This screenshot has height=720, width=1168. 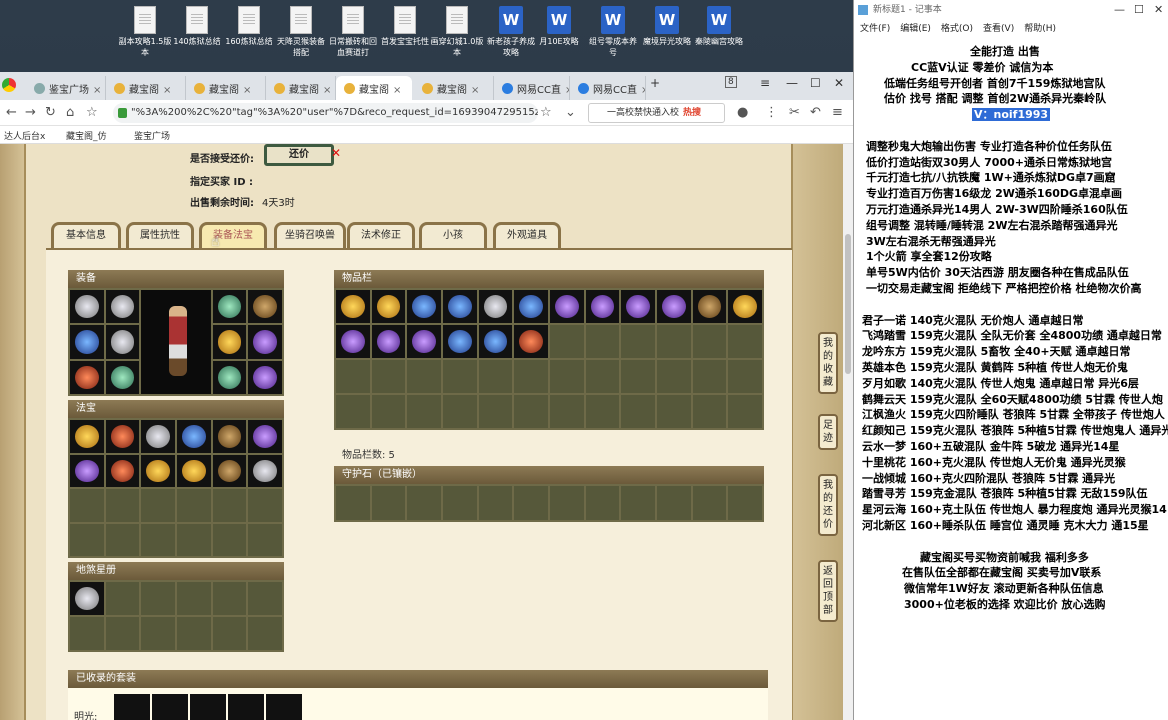 I want to click on browser-logo-icon, so click(x=9, y=85).